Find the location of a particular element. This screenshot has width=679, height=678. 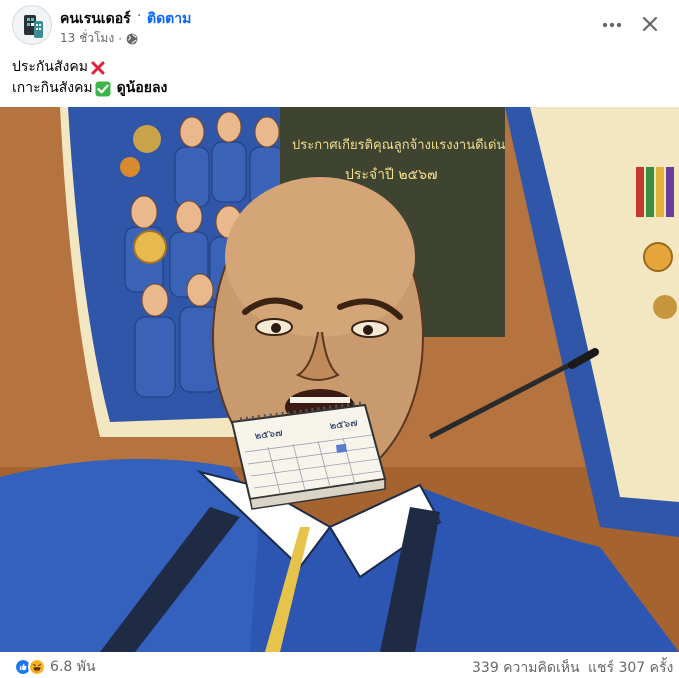

avatar-logo is located at coordinates (32, 25).